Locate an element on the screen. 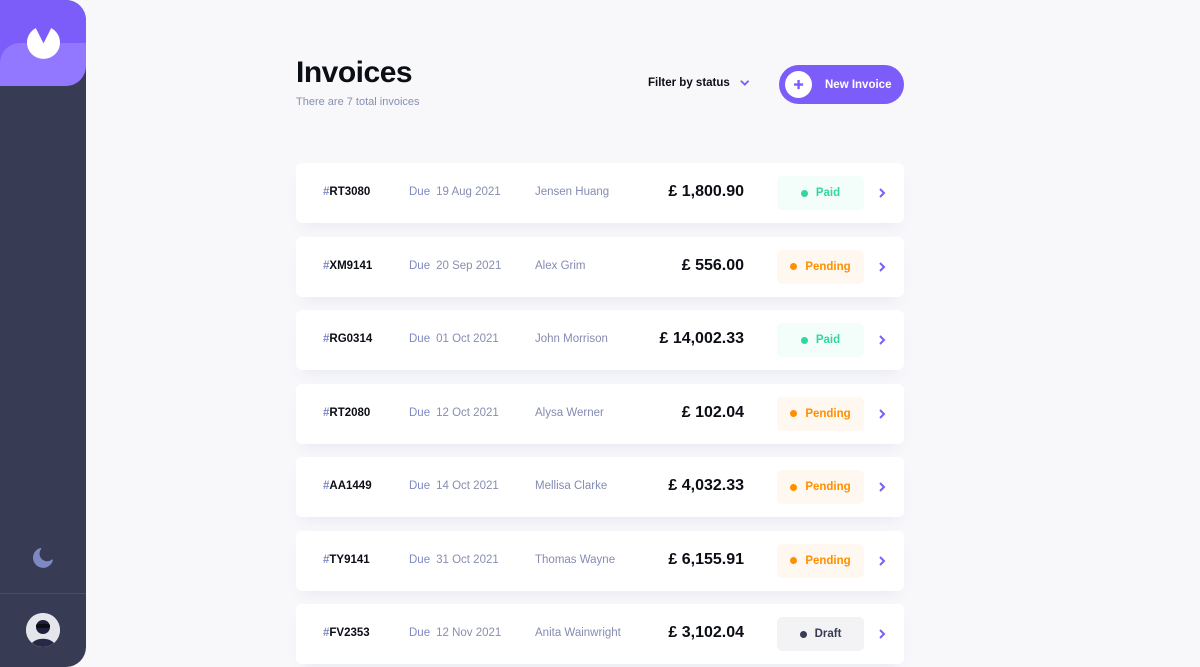  sidebar-divider is located at coordinates (43, 593).